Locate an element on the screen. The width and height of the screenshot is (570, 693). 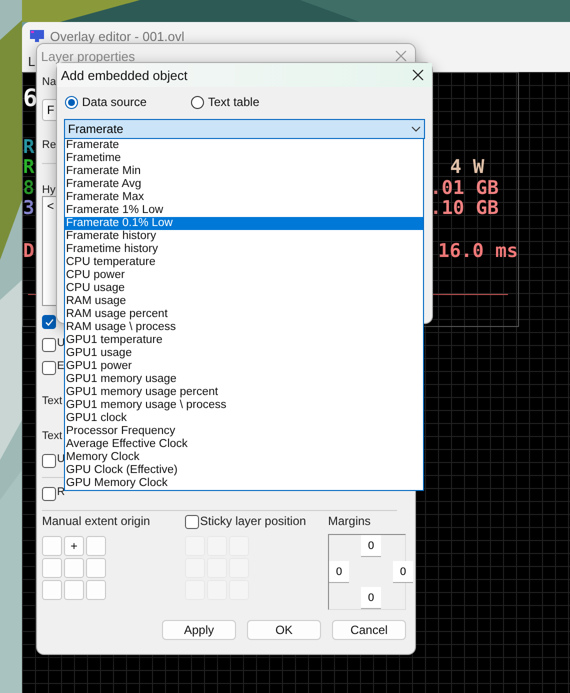
check-icon is located at coordinates (49, 322).